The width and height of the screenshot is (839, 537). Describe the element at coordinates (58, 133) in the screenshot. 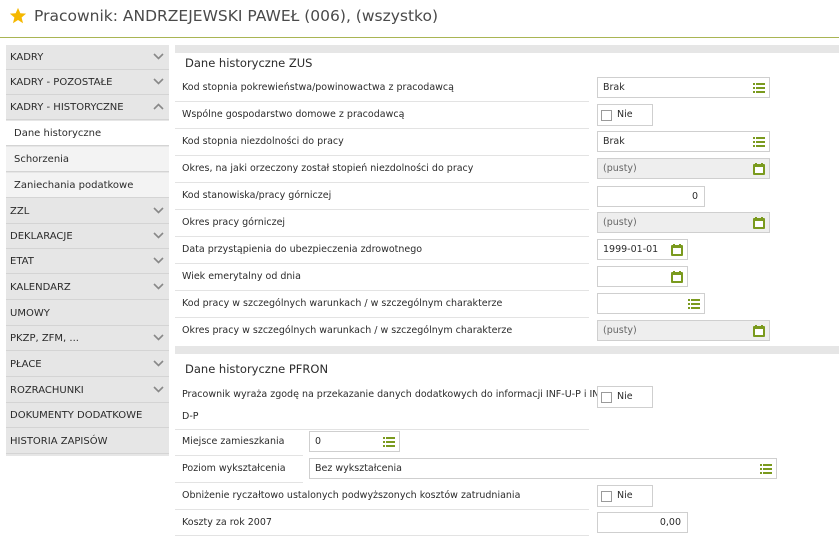

I see `sidebar-item-label: Dane historyczne` at that location.